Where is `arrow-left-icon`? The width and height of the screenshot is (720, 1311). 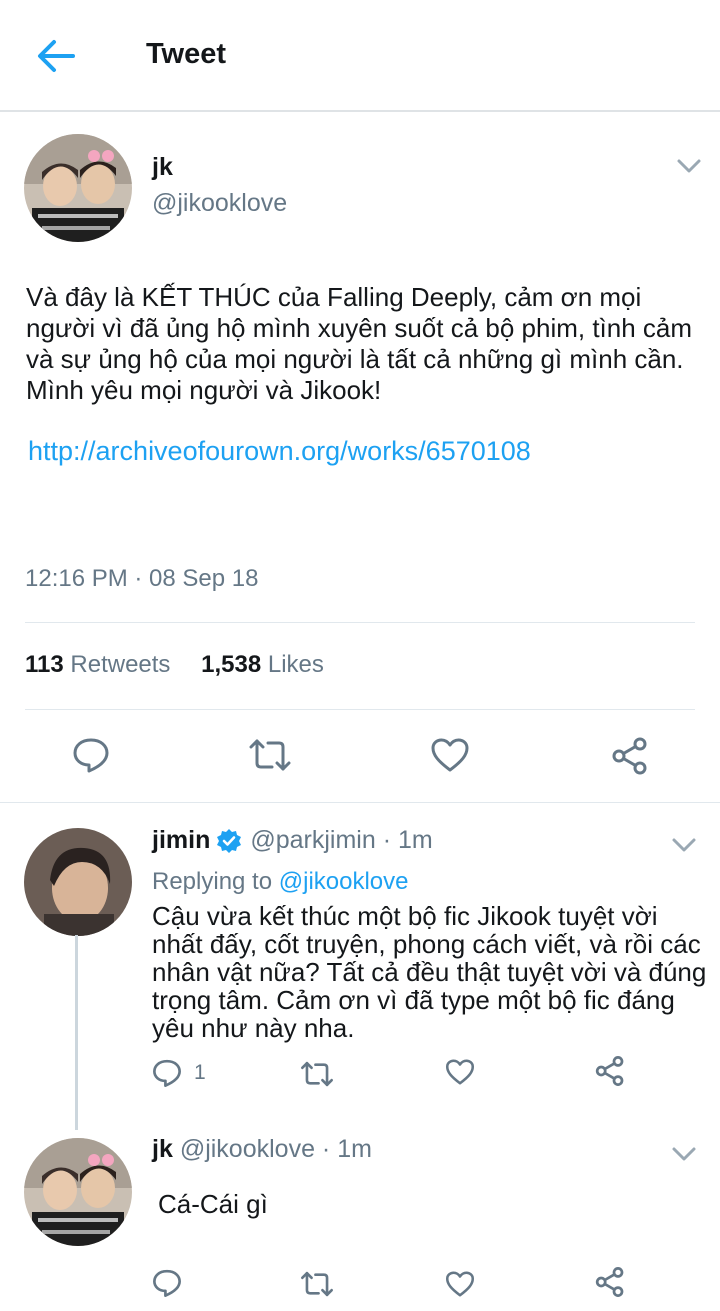 arrow-left-icon is located at coordinates (56, 56).